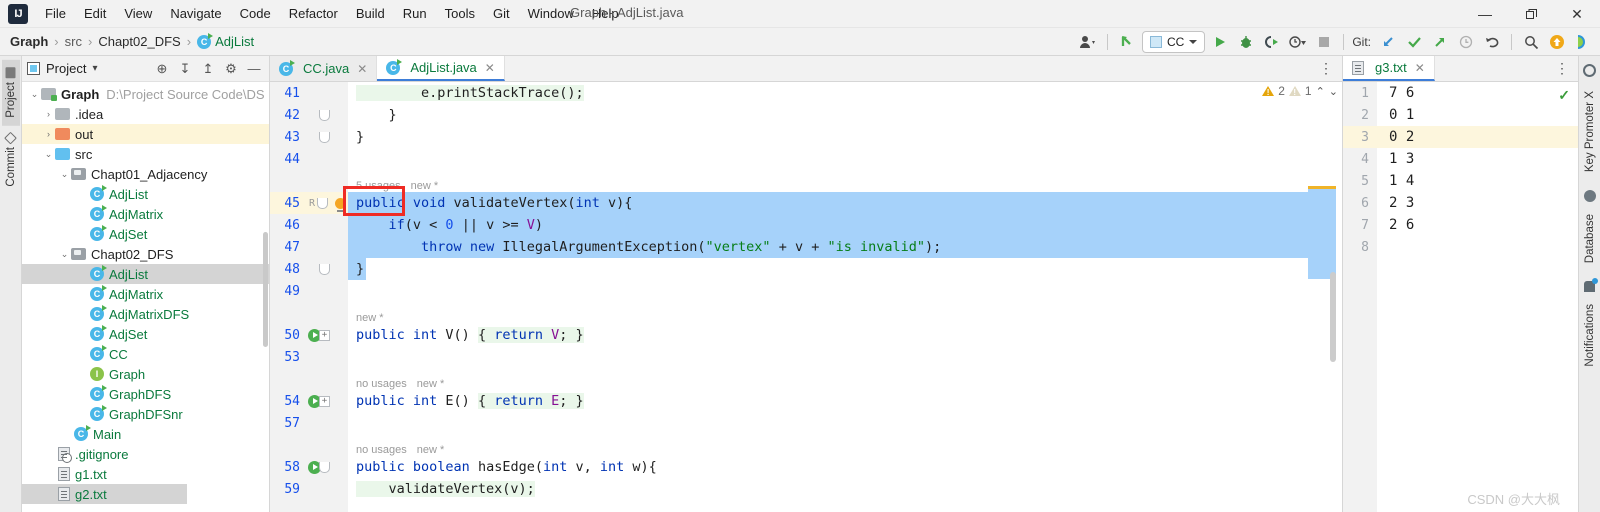  What do you see at coordinates (145, 374) in the screenshot?
I see `tree-node-graph-interface: I Graph` at bounding box center [145, 374].